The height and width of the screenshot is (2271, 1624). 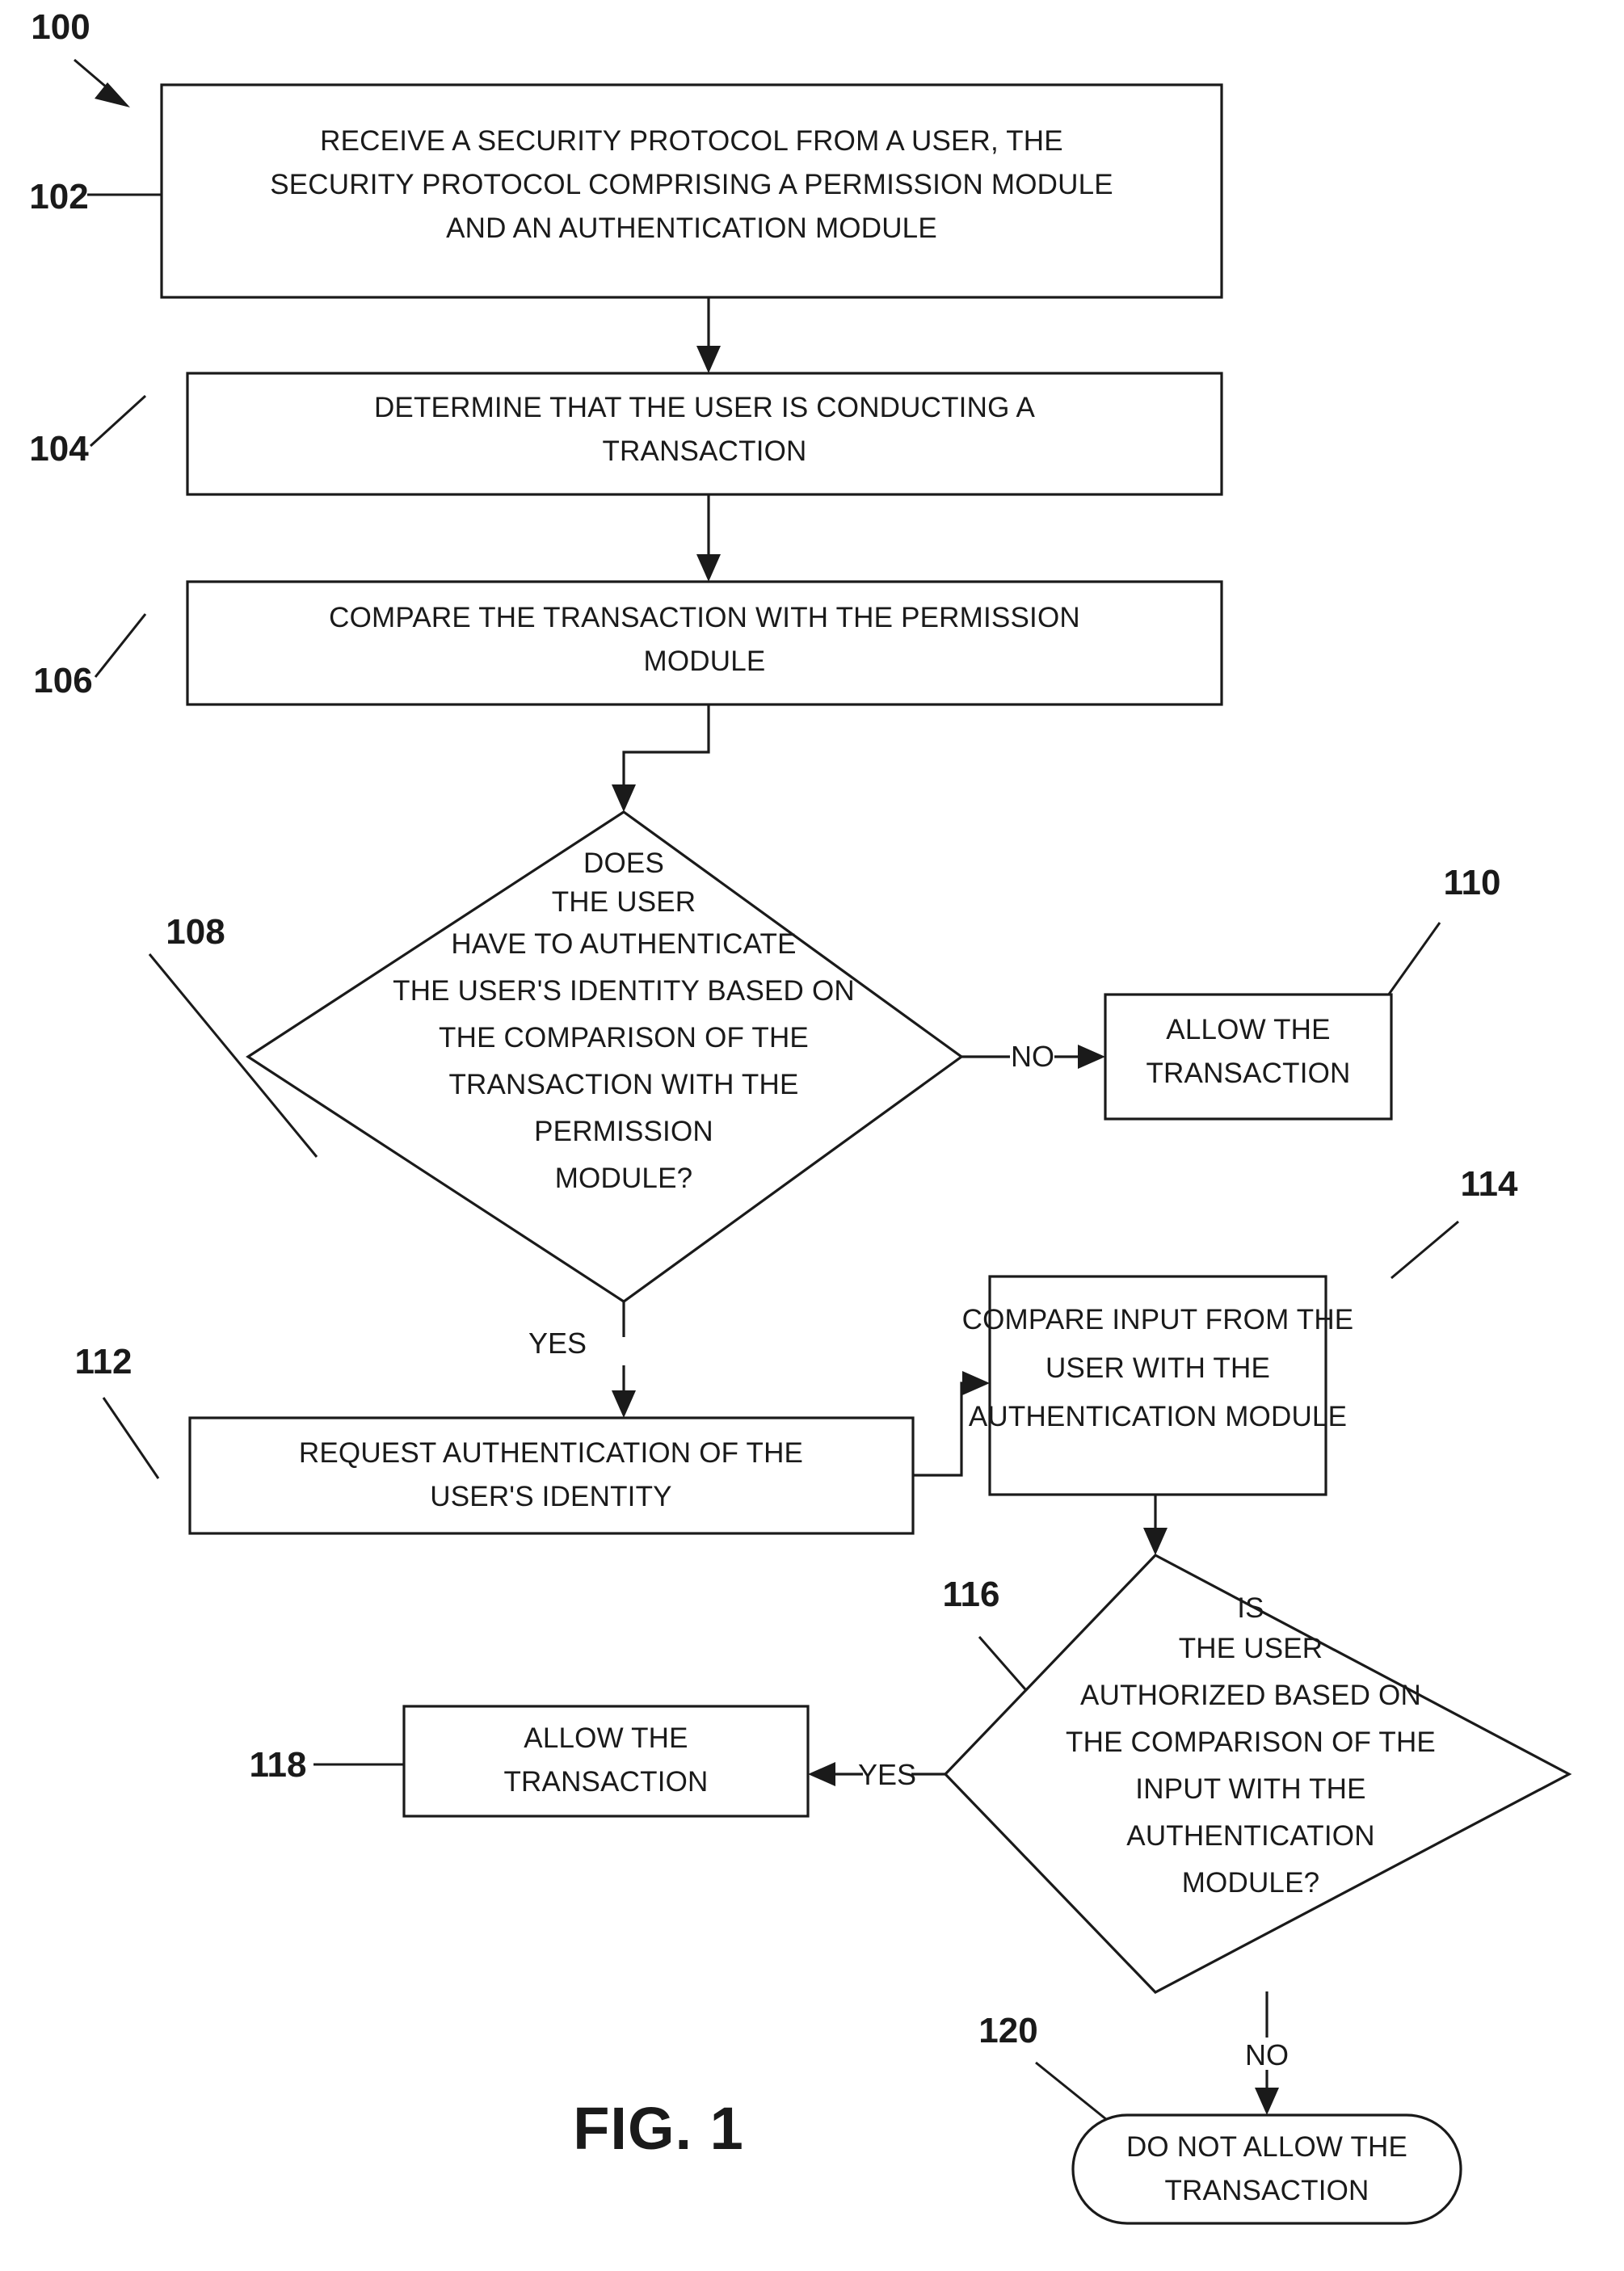 What do you see at coordinates (623, 863) in the screenshot?
I see `node-108-line-0: DOES` at bounding box center [623, 863].